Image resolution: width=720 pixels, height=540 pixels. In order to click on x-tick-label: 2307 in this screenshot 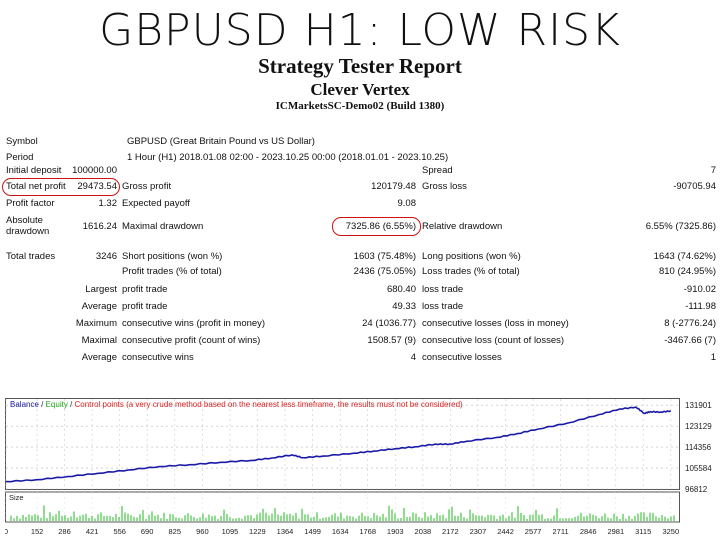, I will do `click(478, 531)`.